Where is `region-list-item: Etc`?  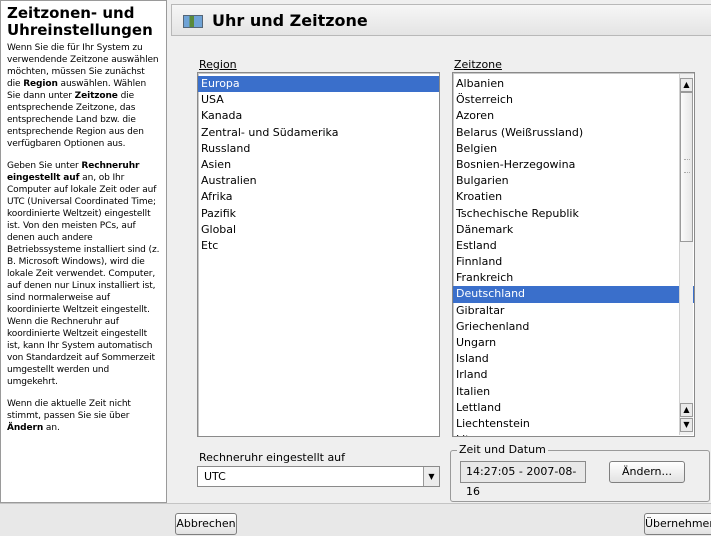 region-list-item: Etc is located at coordinates (318, 246).